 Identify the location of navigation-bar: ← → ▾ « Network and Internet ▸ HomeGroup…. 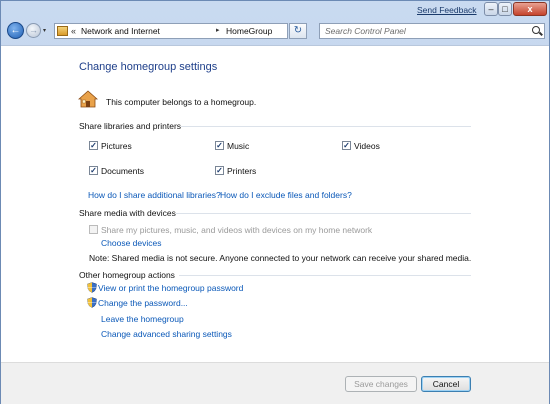
(275, 32).